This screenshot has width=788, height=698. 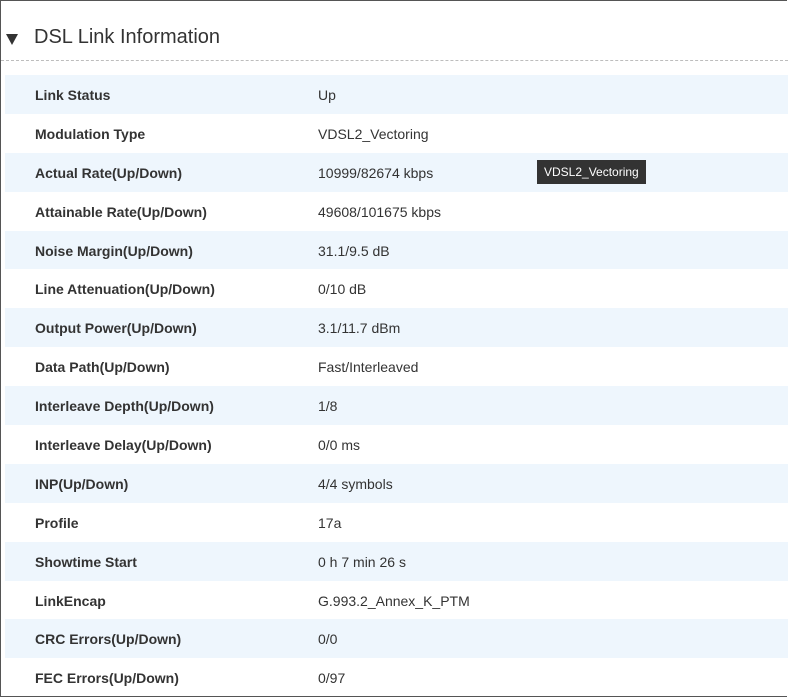 I want to click on row-value: 49608/101675 kbps, so click(x=379, y=211).